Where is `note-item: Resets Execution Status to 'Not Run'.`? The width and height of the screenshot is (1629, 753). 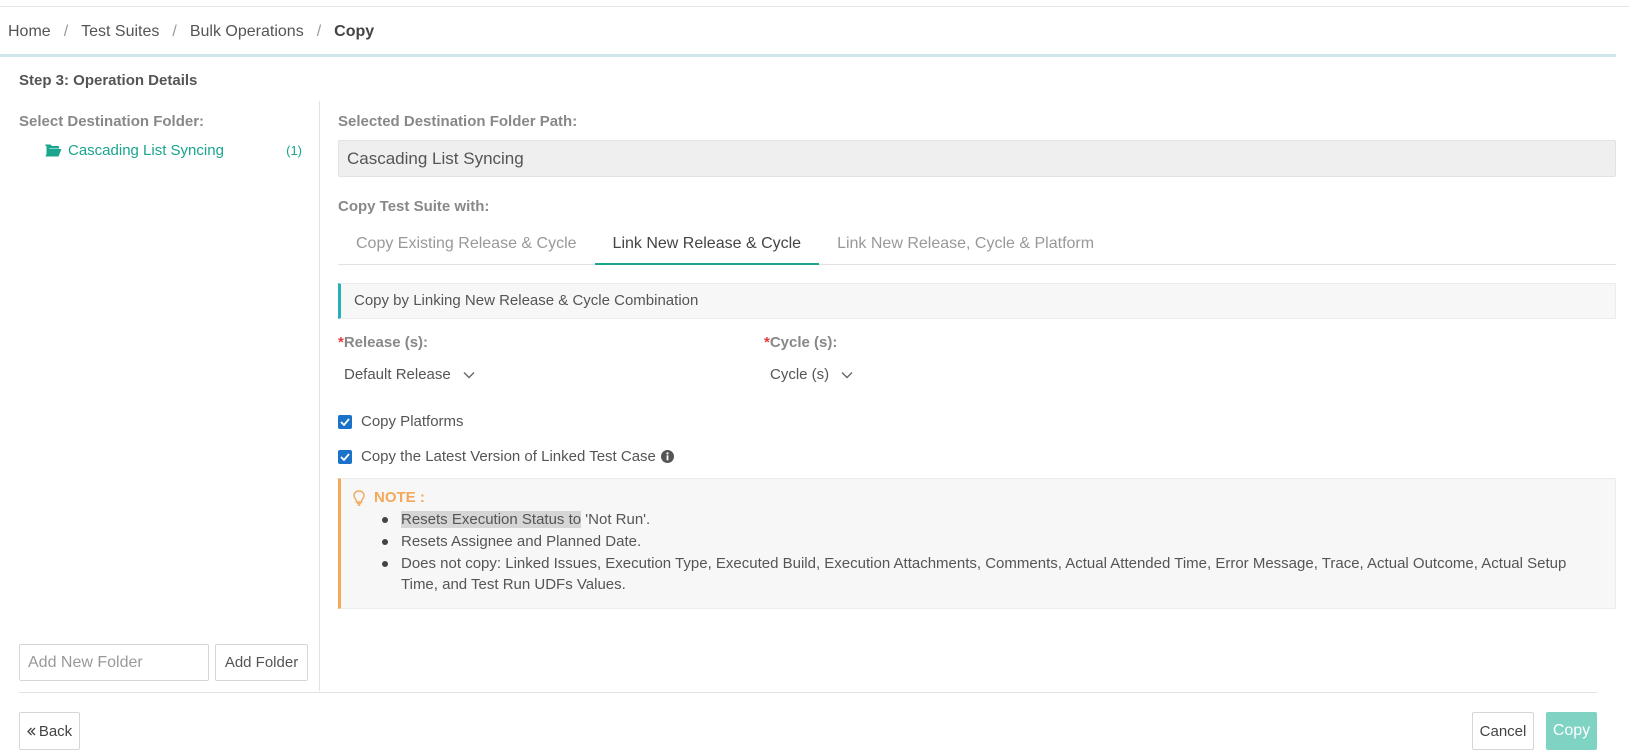 note-item: Resets Execution Status to 'Not Run'. is located at coordinates (990, 519).